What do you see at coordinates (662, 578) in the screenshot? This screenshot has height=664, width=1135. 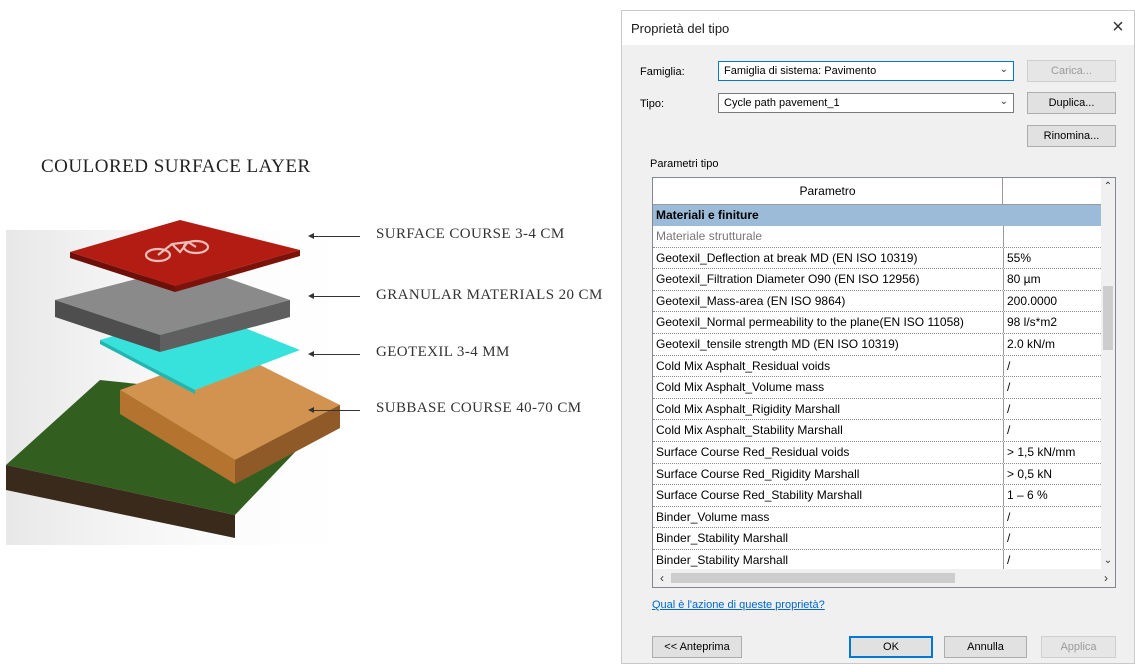 I see `chevron-left-icon: ‹` at bounding box center [662, 578].